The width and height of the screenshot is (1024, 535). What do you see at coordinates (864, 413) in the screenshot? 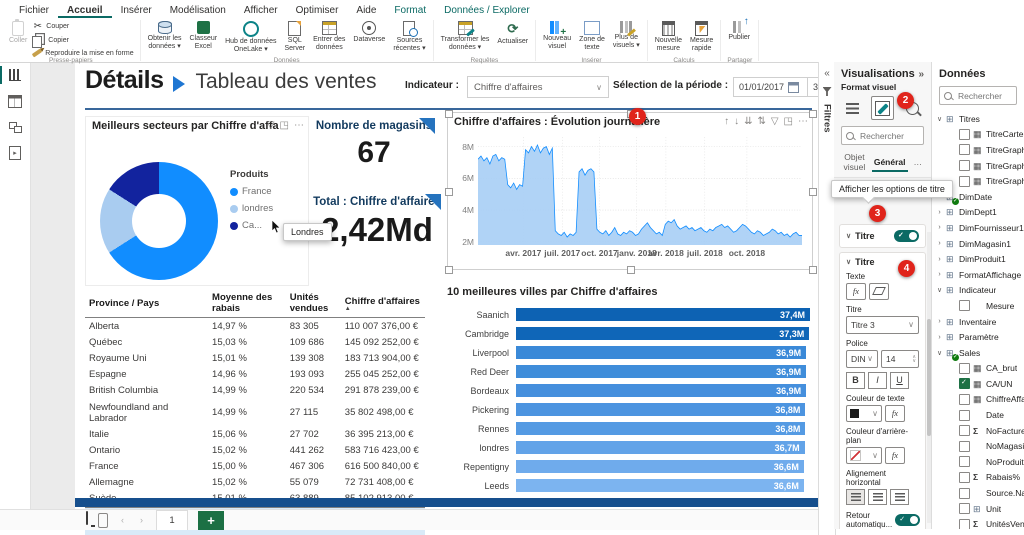
I see `text-color-swatch: ∨` at bounding box center [864, 413].